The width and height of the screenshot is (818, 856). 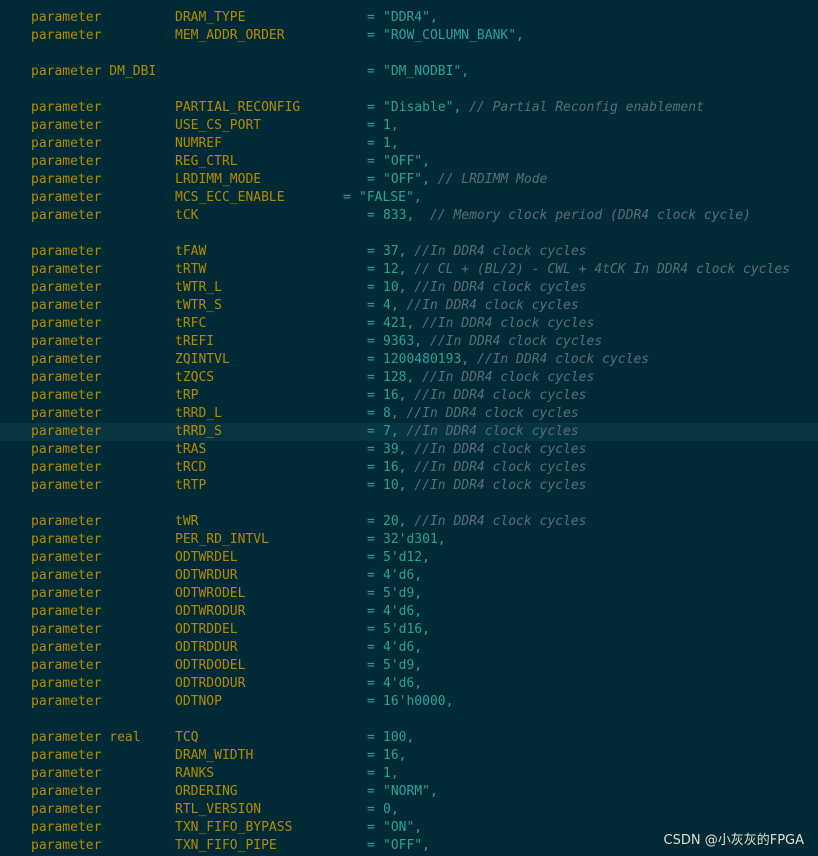 I want to click on parameter-name: tZQCS, so click(x=195, y=377).